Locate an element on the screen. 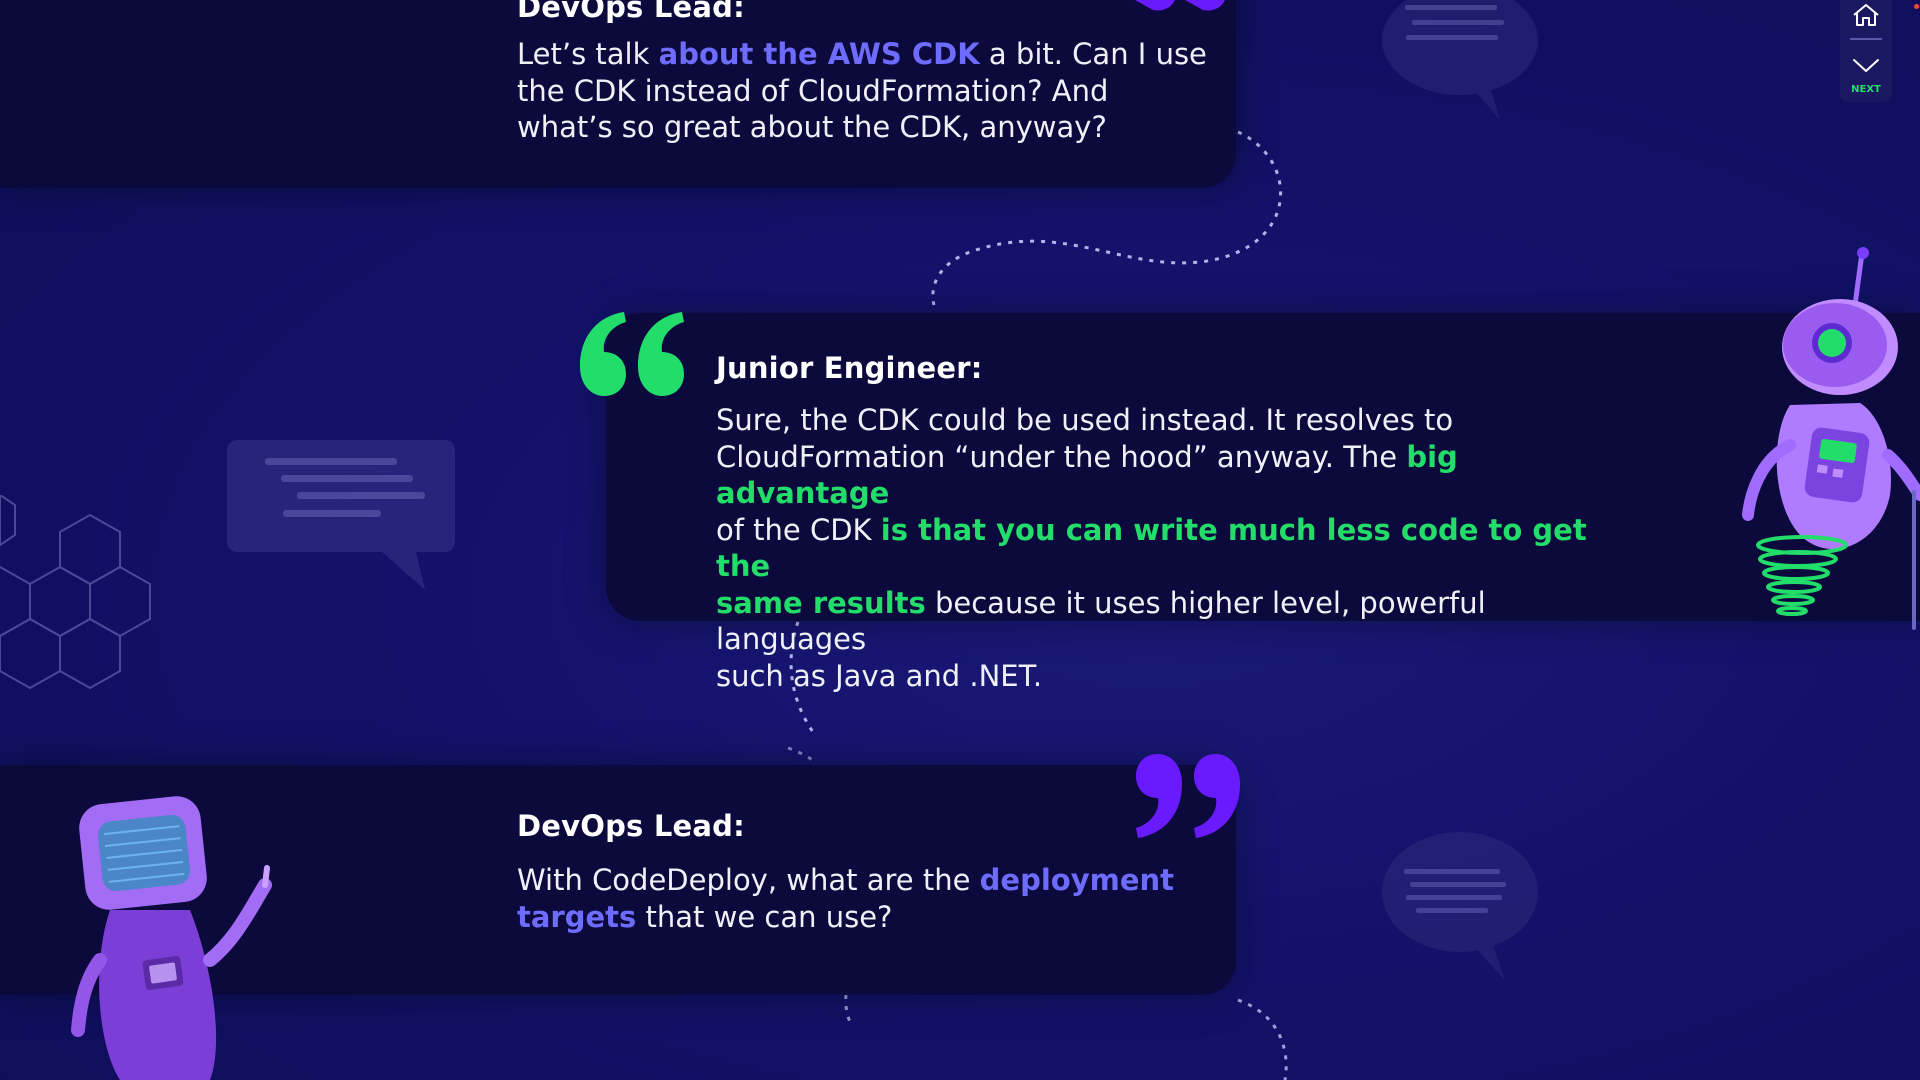 This screenshot has width=1920, height=1080. message-segment: a bit. Can I use is located at coordinates (1093, 54).